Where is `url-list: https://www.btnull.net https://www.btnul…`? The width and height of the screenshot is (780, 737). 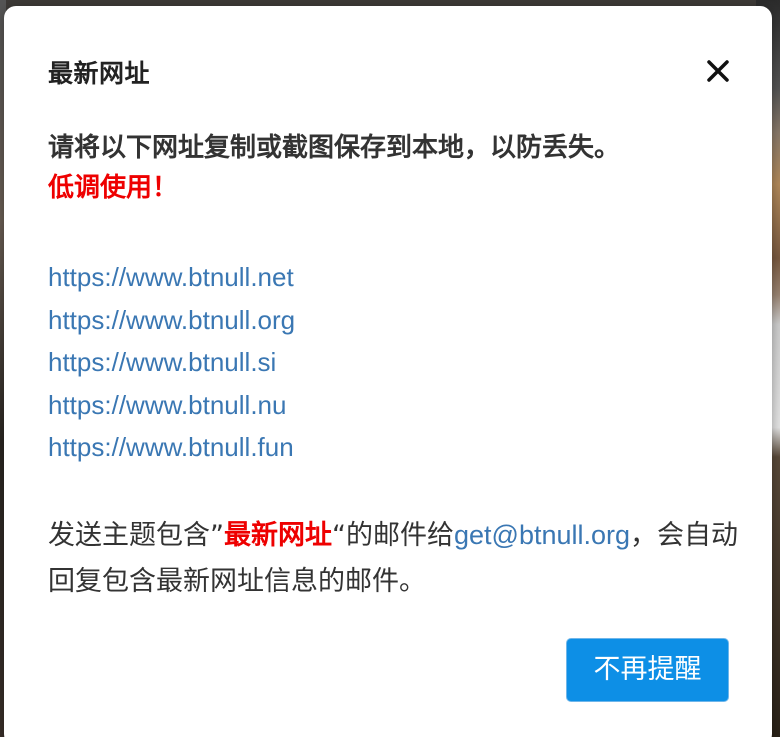
url-list: https://www.btnull.net https://www.btnul… is located at coordinates (171, 362).